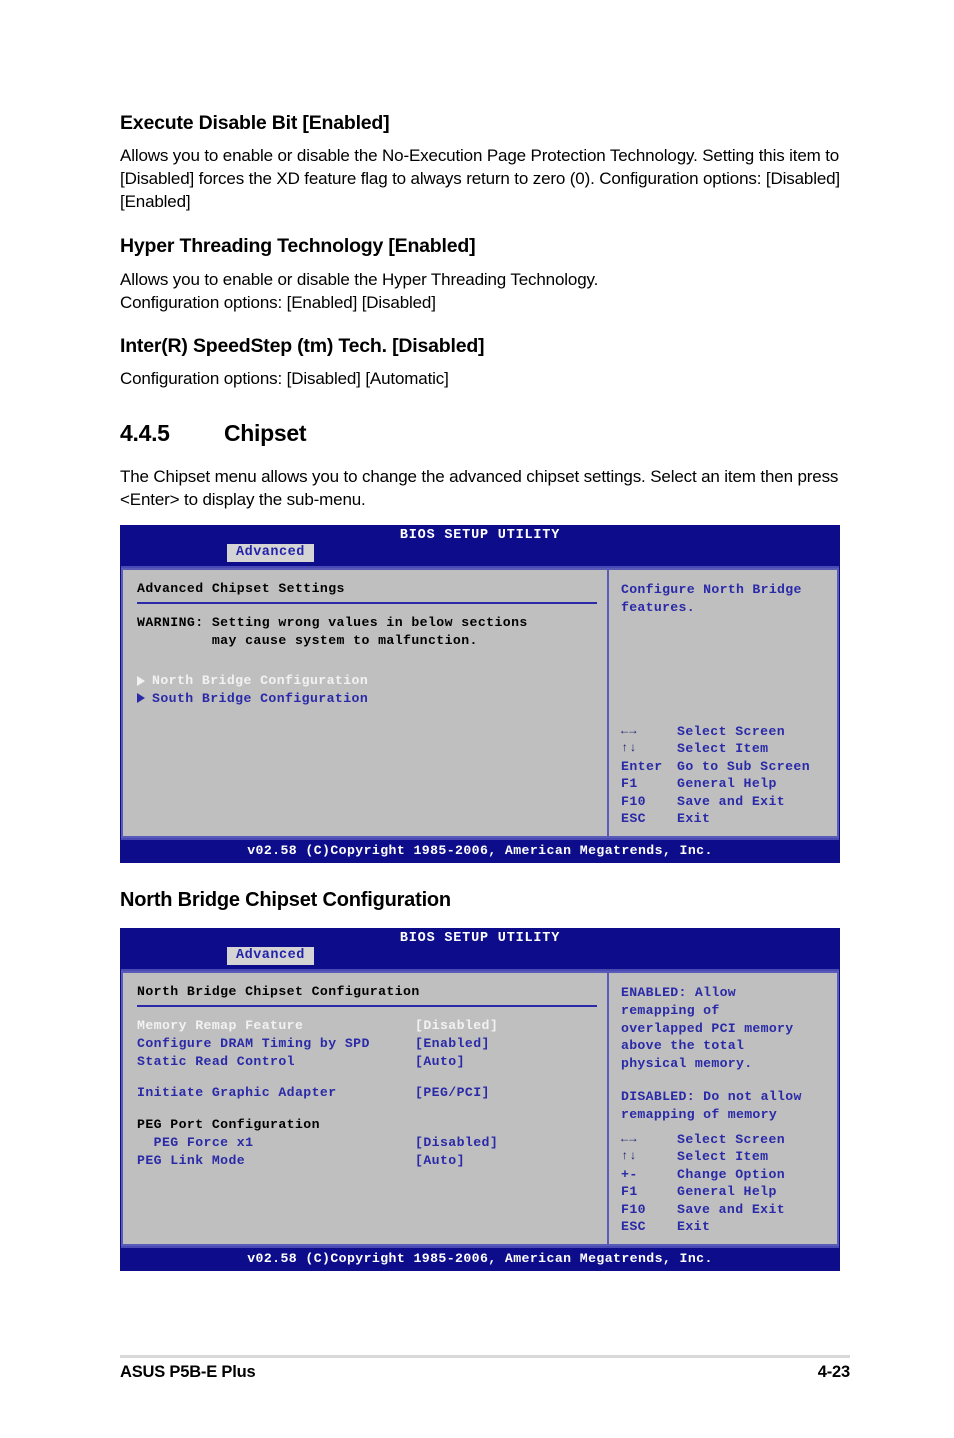 This screenshot has height=1438, width=954. Describe the element at coordinates (744, 766) in the screenshot. I see `legend-action: Go to Sub Screen` at that location.